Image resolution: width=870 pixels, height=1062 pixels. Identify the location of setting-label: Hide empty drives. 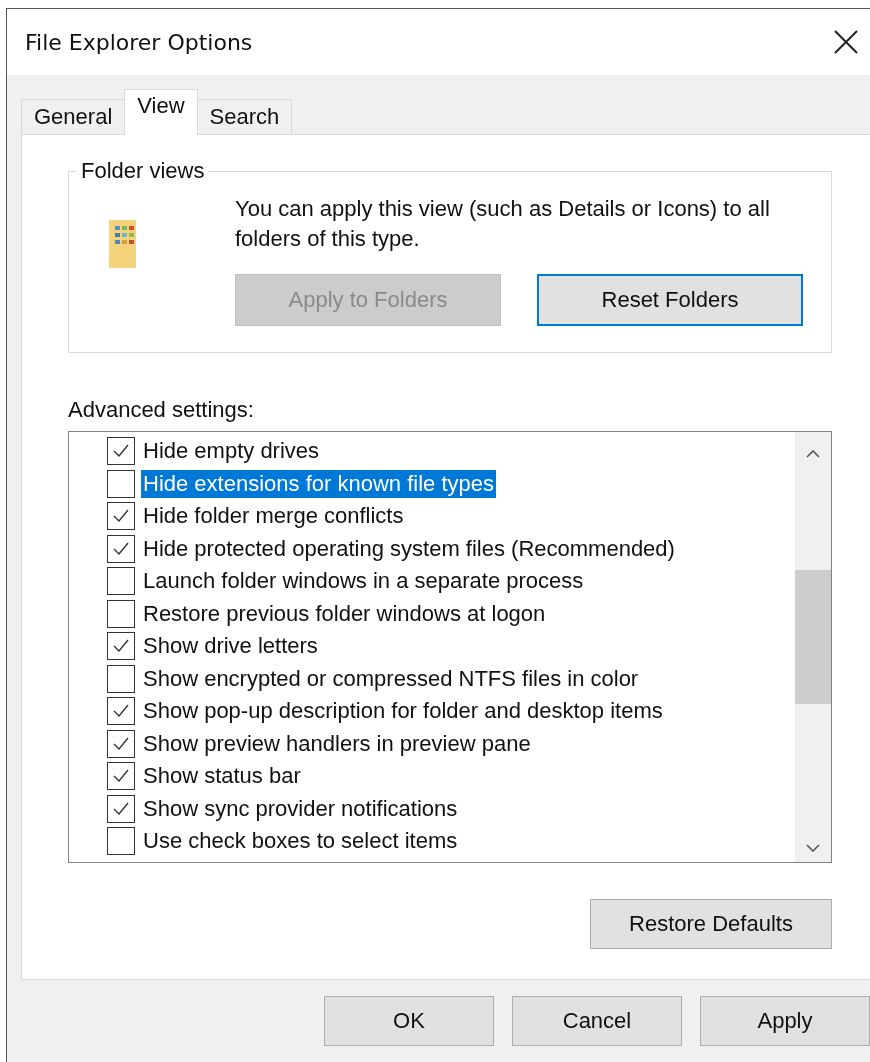
(231, 451).